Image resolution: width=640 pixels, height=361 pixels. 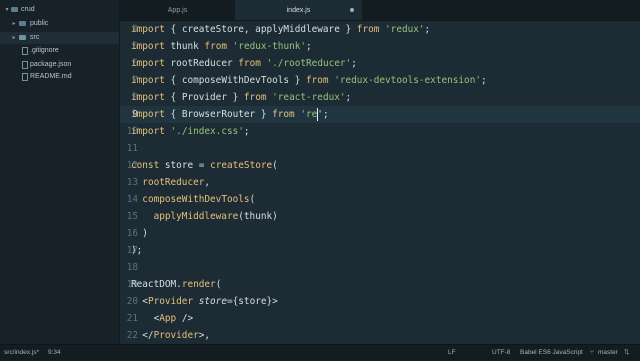 What do you see at coordinates (551, 353) in the screenshot?
I see `status-grammar: Babel ES6 JavaScript` at bounding box center [551, 353].